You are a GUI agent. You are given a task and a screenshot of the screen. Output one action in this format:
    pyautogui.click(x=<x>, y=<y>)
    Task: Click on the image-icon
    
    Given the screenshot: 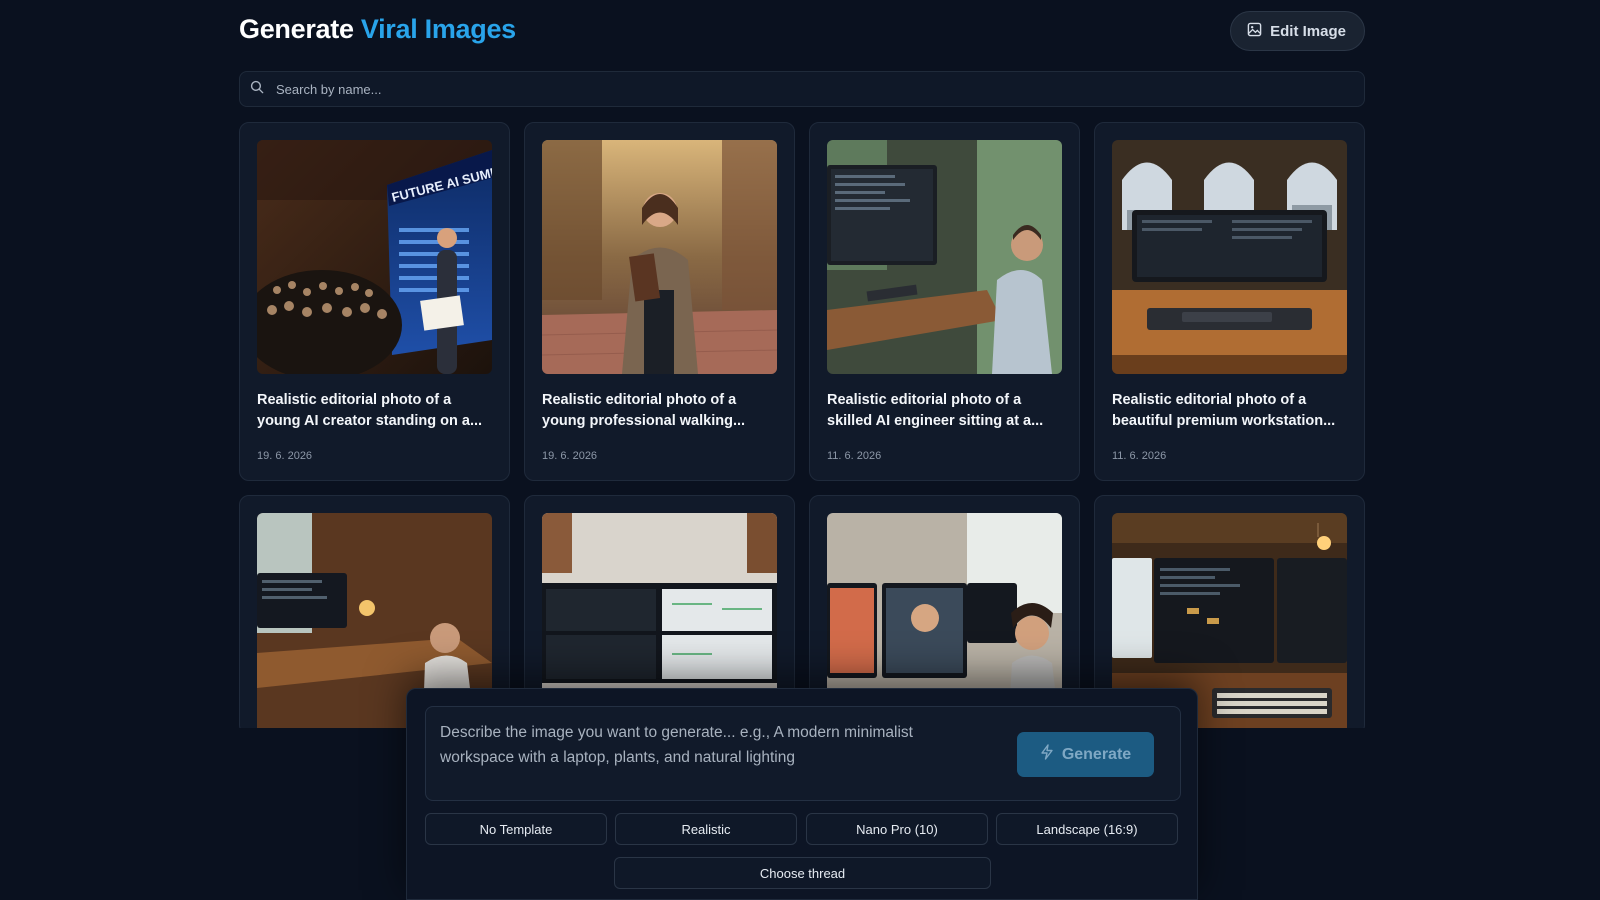 What is the action you would take?
    pyautogui.click(x=1254, y=31)
    